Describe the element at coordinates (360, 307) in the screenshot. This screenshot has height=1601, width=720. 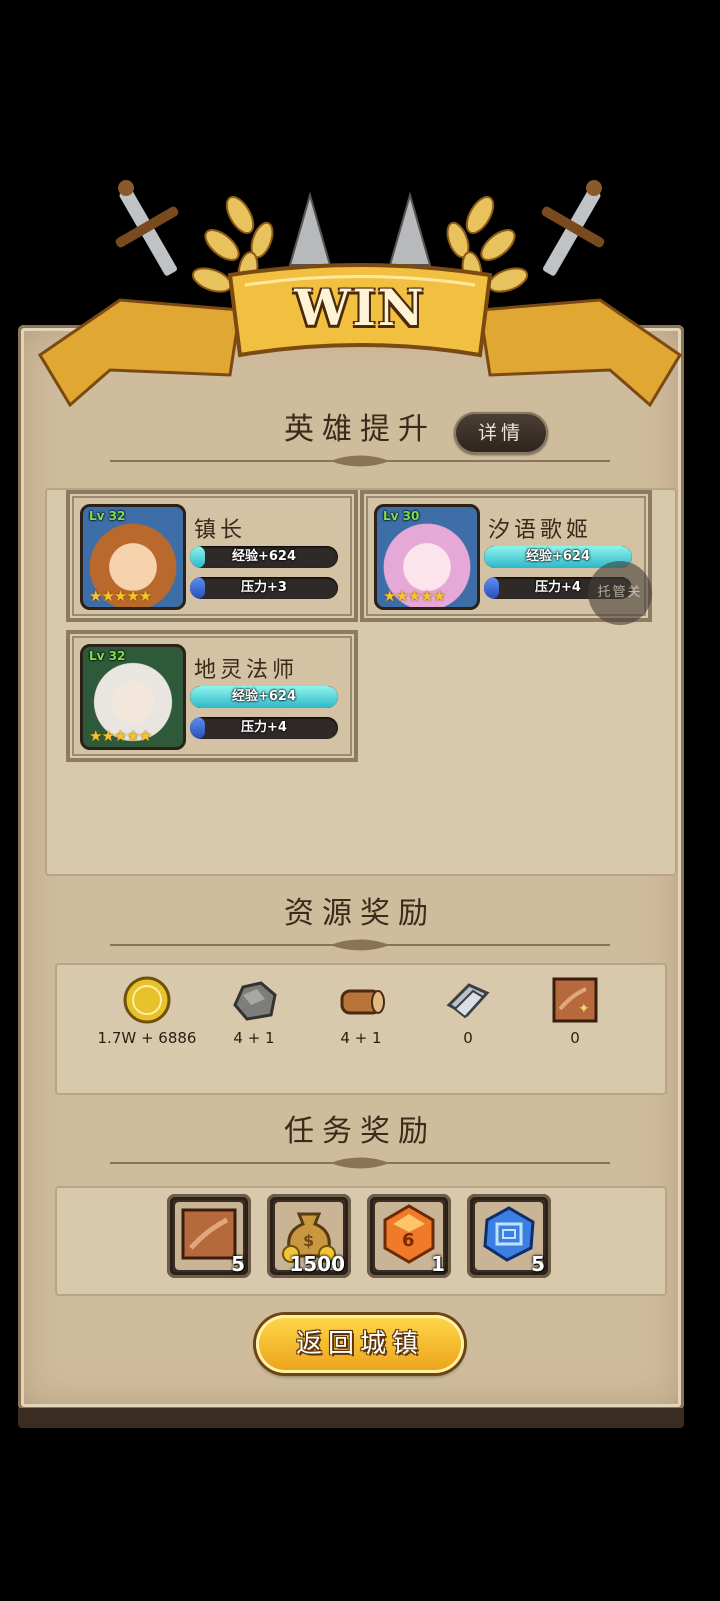
I see `win-title: WIN` at that location.